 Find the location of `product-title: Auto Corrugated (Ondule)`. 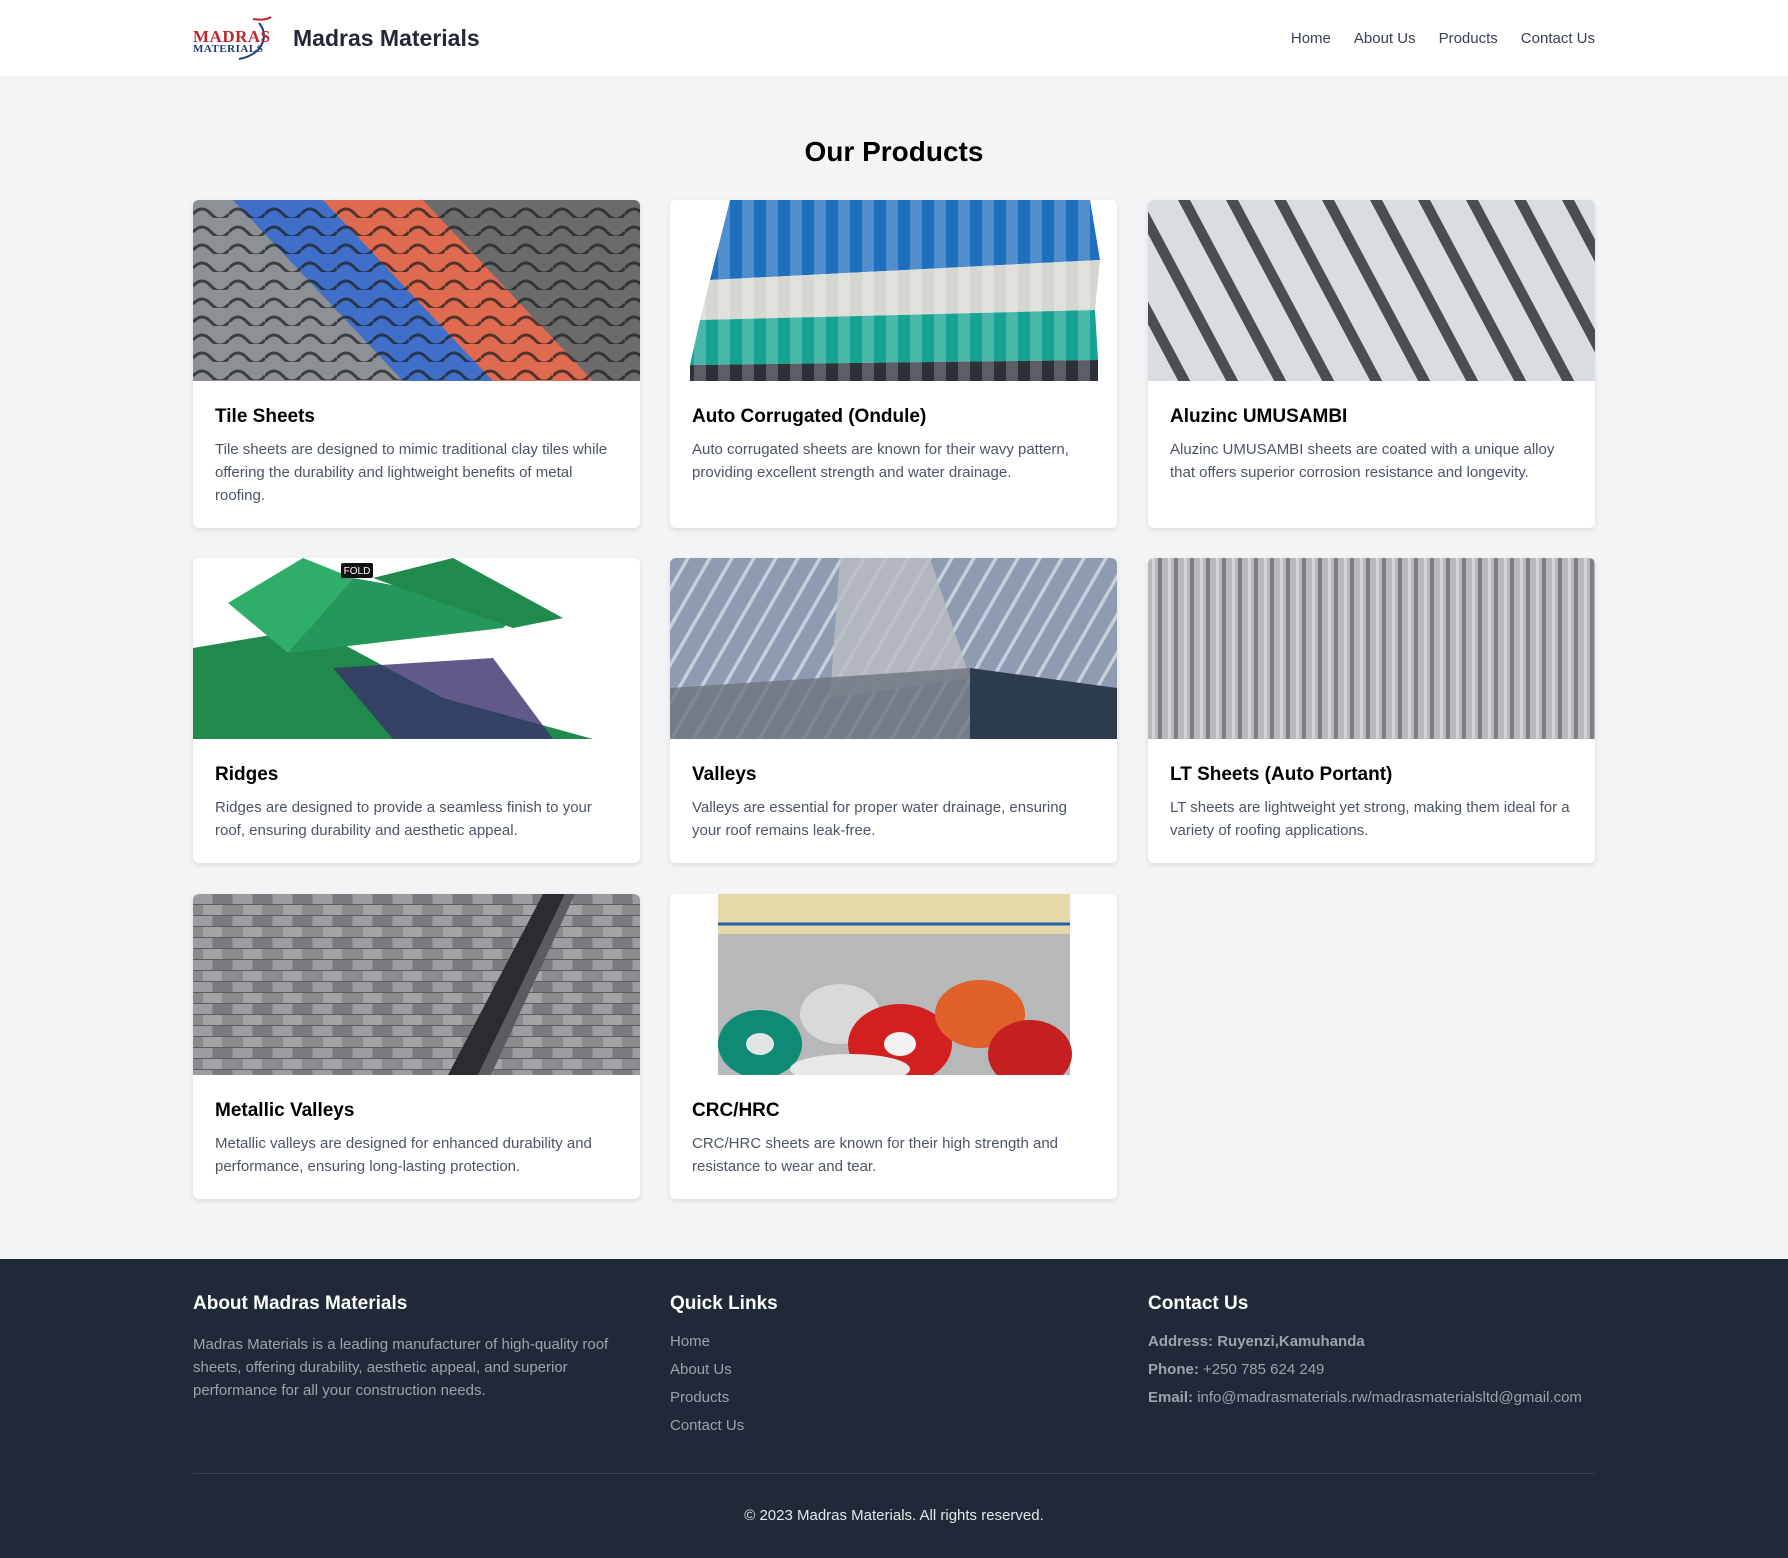

product-title: Auto Corrugated (Ondule) is located at coordinates (809, 416).